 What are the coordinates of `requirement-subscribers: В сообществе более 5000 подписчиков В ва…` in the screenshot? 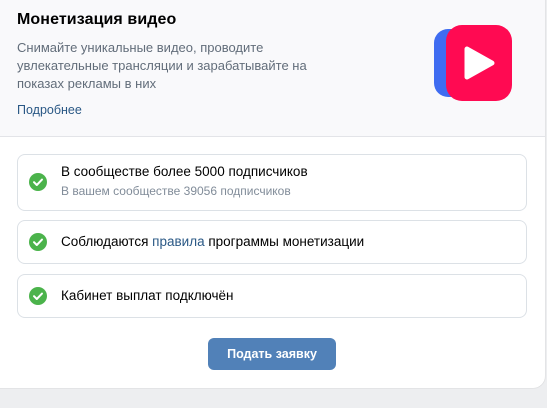 It's located at (272, 182).